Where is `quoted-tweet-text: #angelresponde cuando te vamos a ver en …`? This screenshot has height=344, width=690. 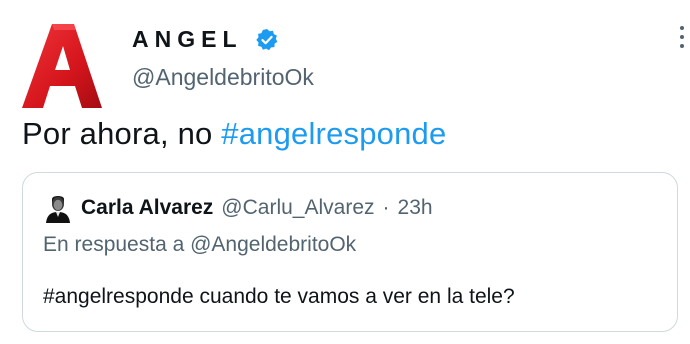
quoted-tweet-text: #angelresponde cuando te vamos a ver en … is located at coordinates (279, 296).